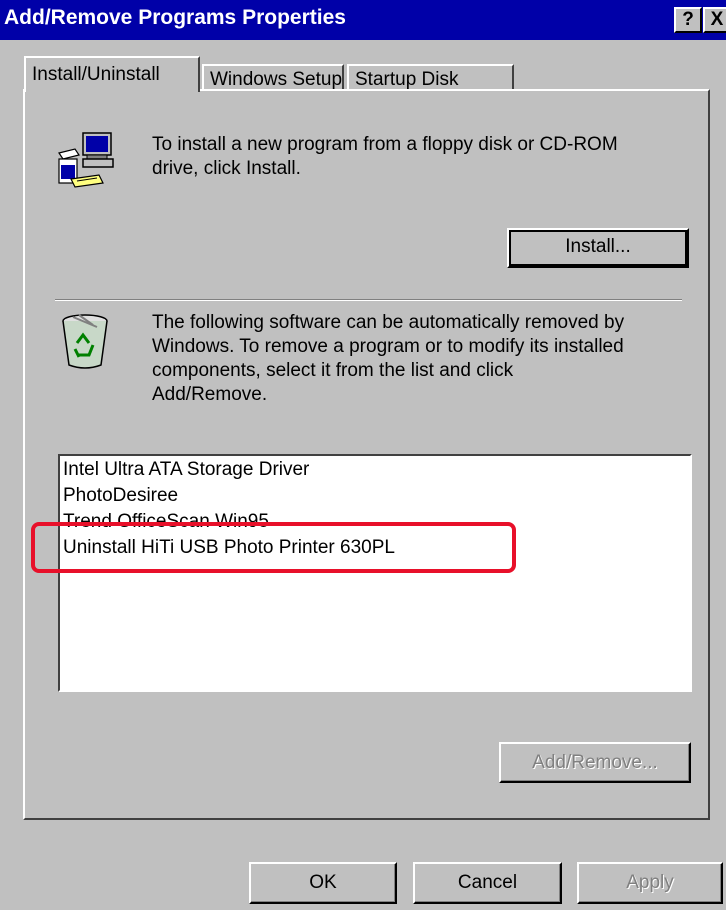  What do you see at coordinates (363, 20) in the screenshot?
I see `title-bar: Add/Remove Programs Properties ? X` at bounding box center [363, 20].